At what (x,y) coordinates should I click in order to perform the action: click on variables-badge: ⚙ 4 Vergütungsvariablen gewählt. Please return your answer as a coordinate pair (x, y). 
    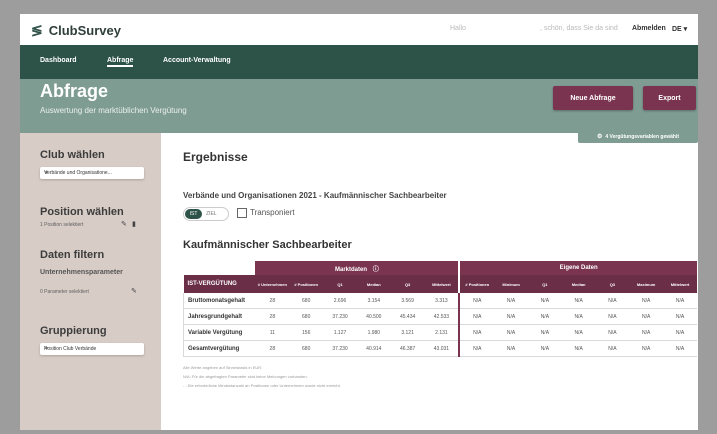
    Looking at the image, I should click on (638, 136).